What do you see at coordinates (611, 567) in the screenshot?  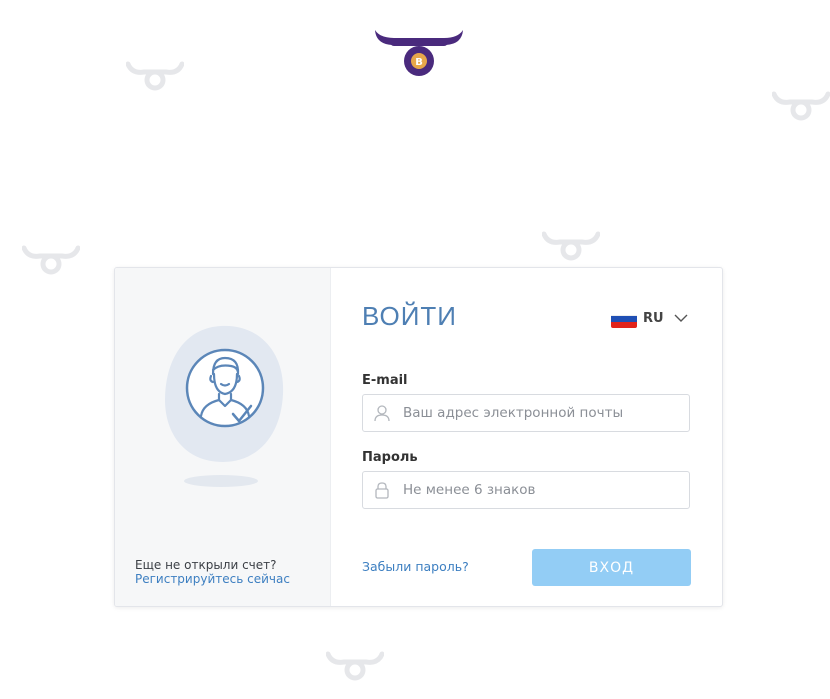 I see `login-button: ВХОД` at bounding box center [611, 567].